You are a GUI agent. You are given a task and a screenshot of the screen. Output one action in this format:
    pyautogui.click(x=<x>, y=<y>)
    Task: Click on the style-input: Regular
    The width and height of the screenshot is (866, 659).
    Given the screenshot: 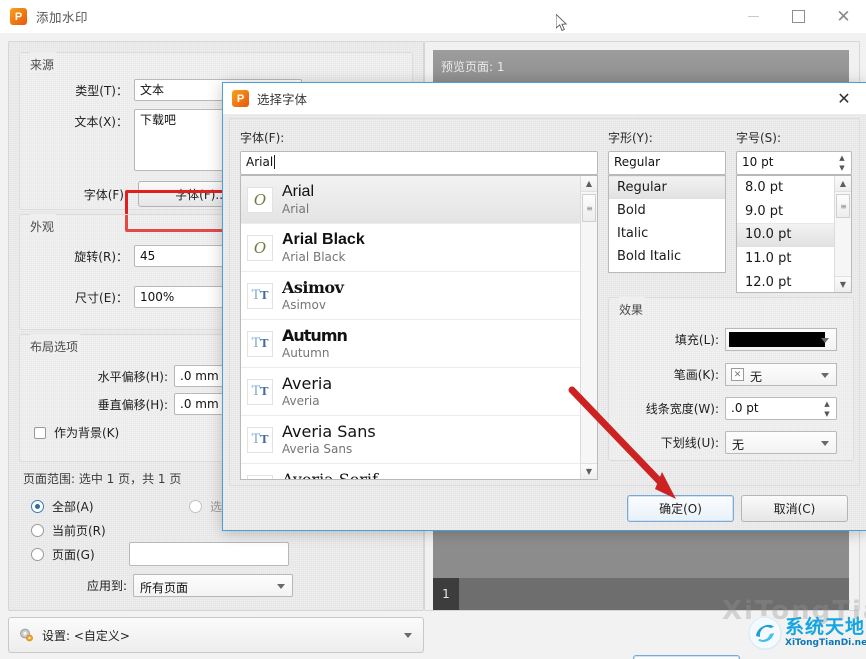 What is the action you would take?
    pyautogui.click(x=667, y=163)
    